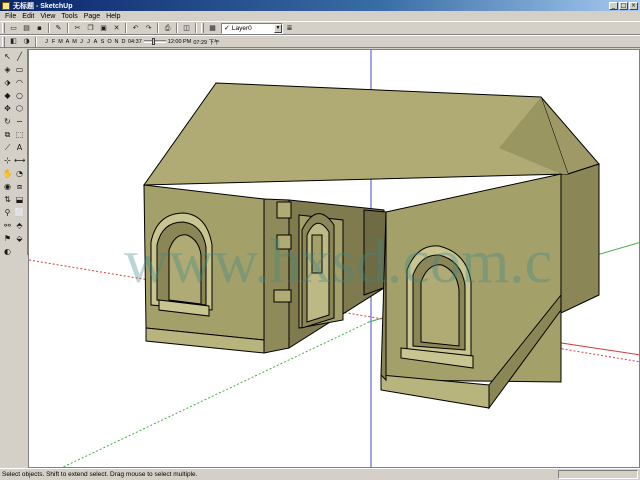 Image resolution: width=640 pixels, height=480 pixels. I want to click on tape-measure-icon: ⟋, so click(7, 147).